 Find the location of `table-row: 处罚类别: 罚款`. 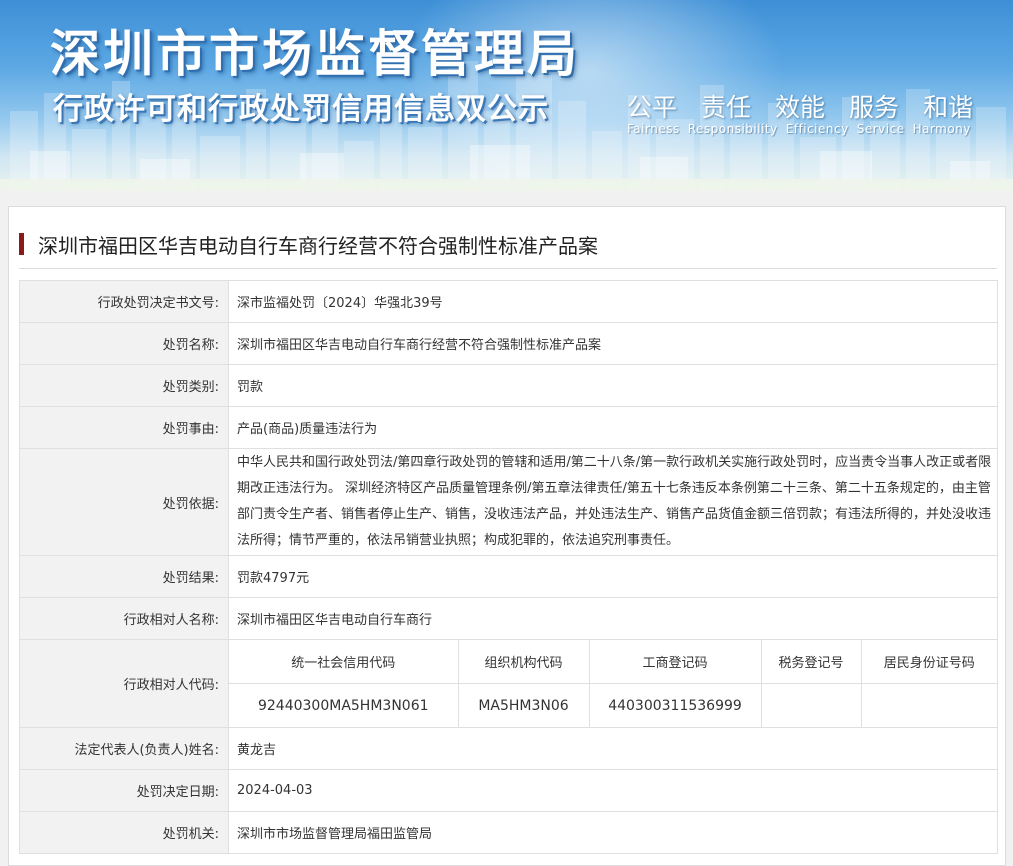

table-row: 处罚类别: 罚款 is located at coordinates (508, 385).